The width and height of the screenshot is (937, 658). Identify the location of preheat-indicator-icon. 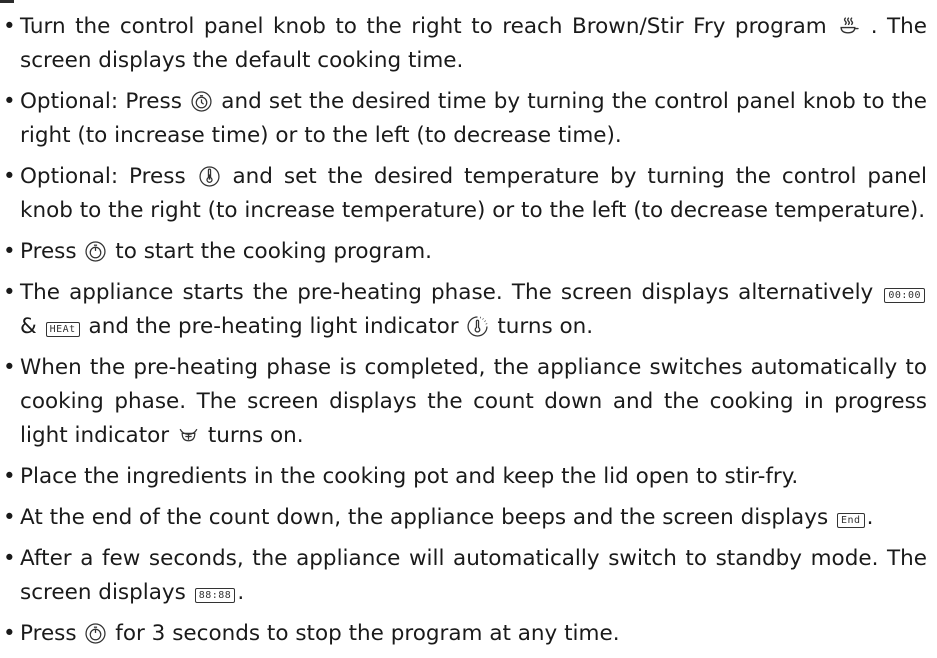
(478, 326).